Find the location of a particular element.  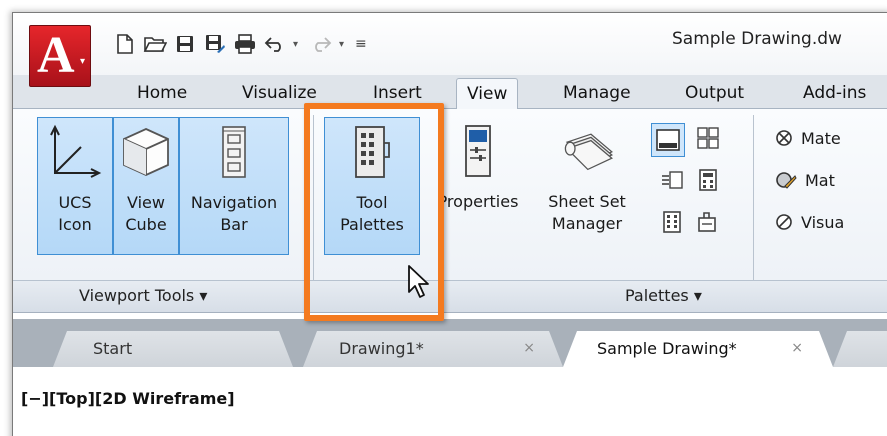

materials-editor-label: Mat is located at coordinates (820, 180).